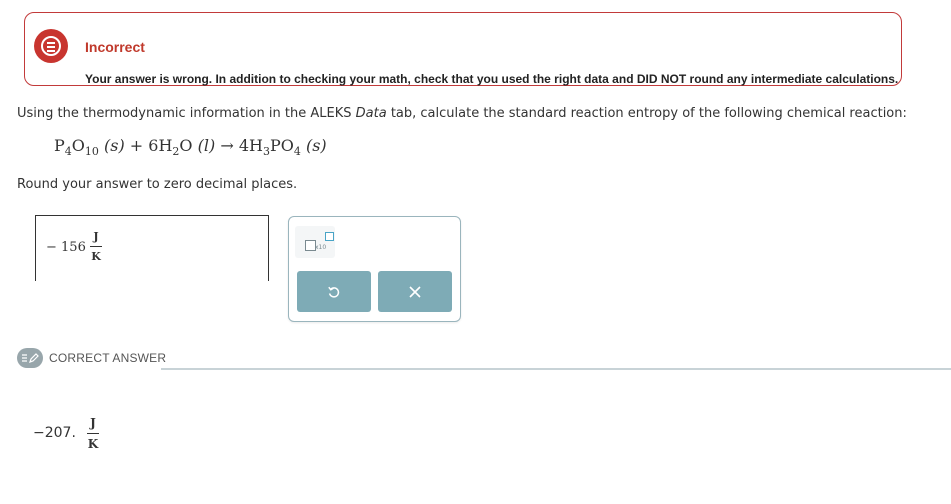  Describe the element at coordinates (66, 247) in the screenshot. I see `answer-value: − 156` at that location.